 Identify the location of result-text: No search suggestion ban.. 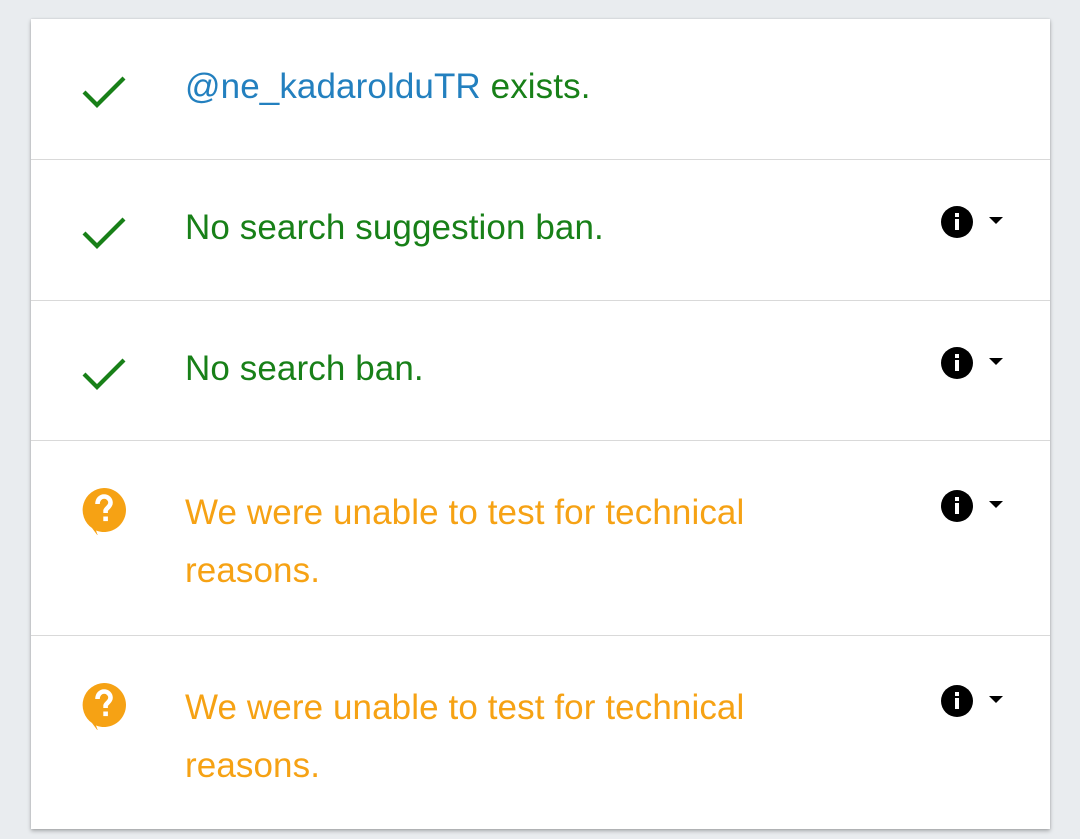
(394, 227).